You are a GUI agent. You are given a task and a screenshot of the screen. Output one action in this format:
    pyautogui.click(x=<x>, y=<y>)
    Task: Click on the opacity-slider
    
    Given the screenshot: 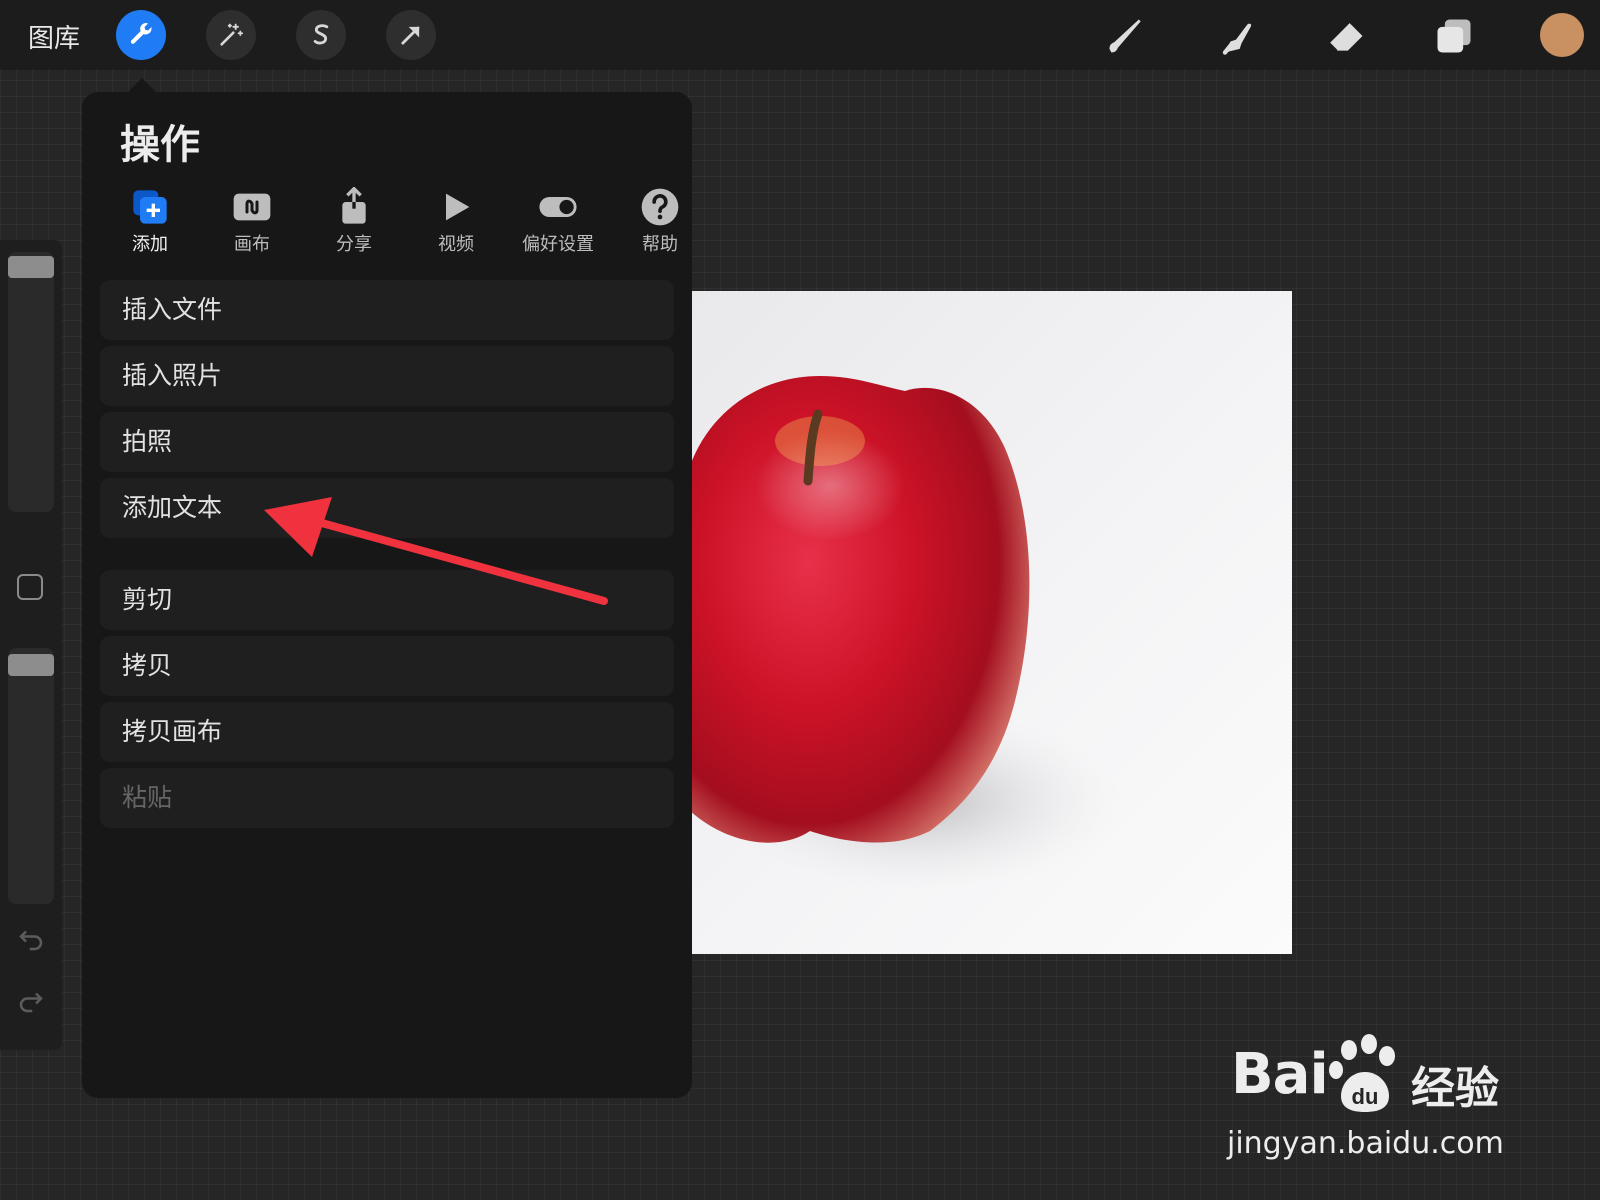 What is the action you would take?
    pyautogui.click(x=31, y=776)
    